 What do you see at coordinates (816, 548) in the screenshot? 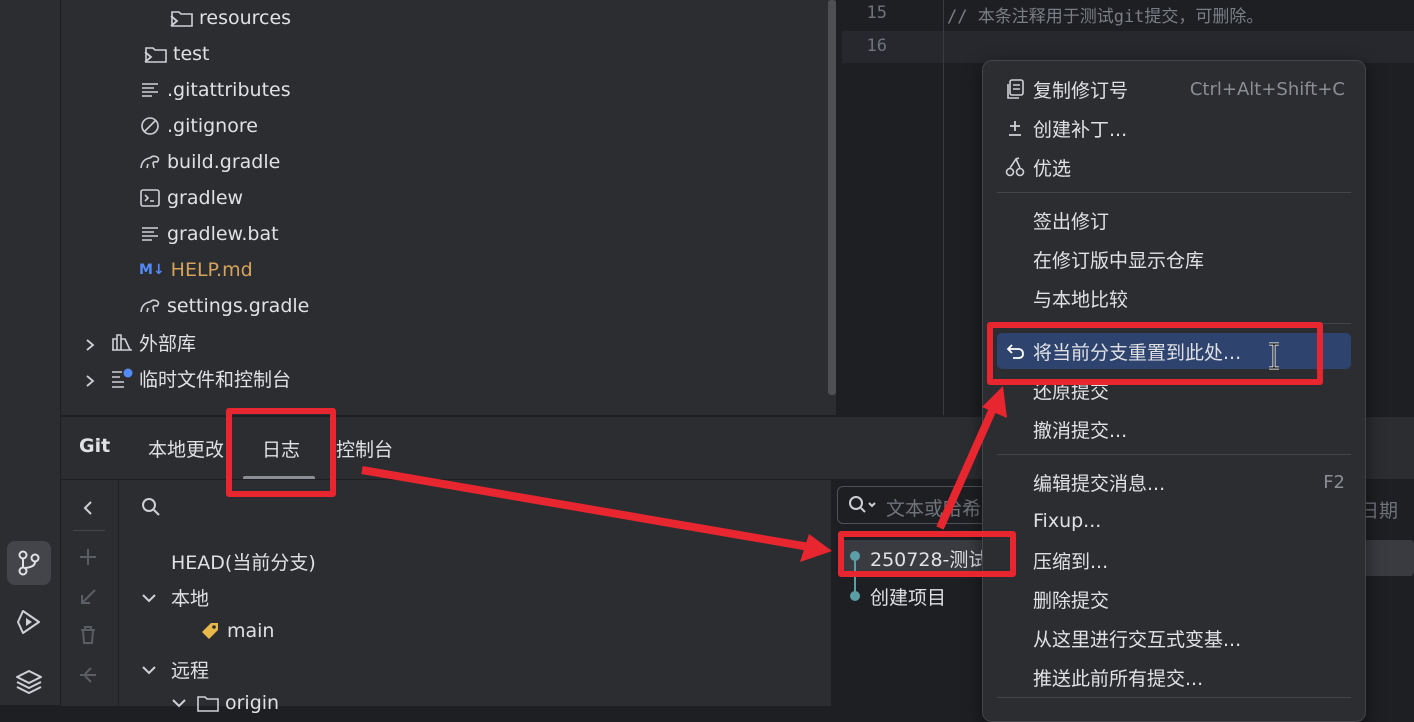
I see `arrowhead` at bounding box center [816, 548].